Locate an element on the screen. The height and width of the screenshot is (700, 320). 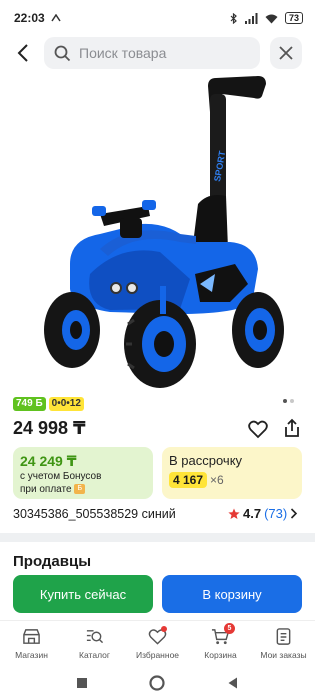
orders-icon is located at coordinates (283, 636).